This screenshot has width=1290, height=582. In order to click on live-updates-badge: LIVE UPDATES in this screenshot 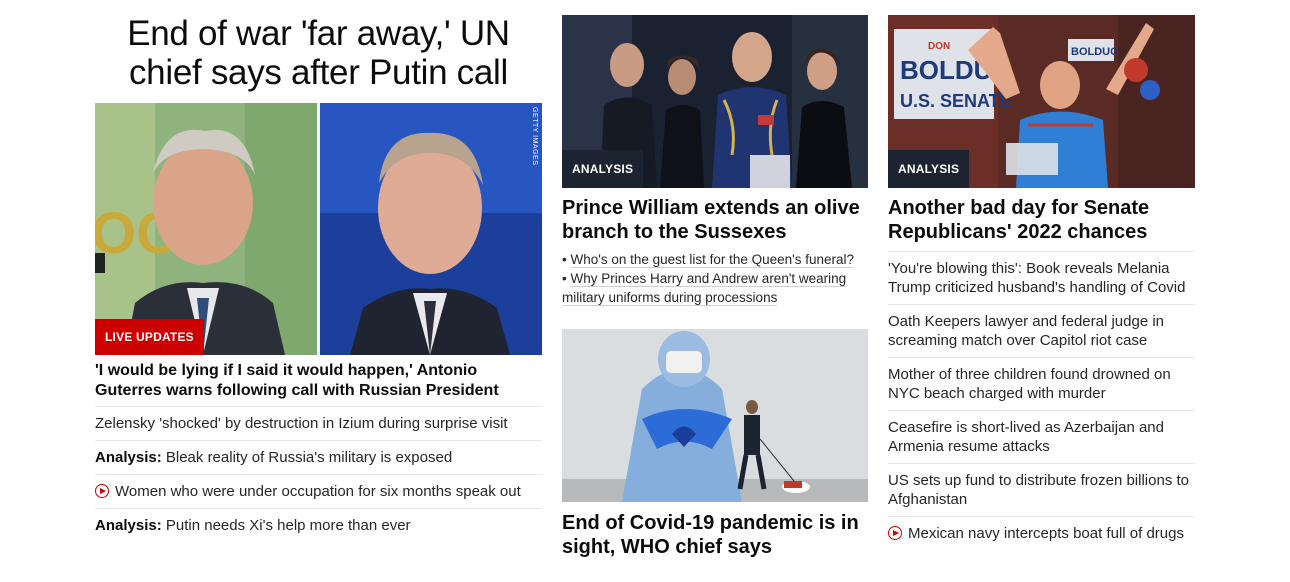, I will do `click(149, 337)`.